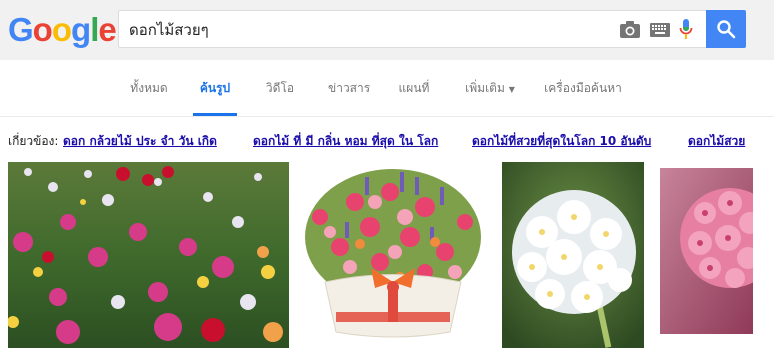 The width and height of the screenshot is (774, 360). I want to click on tab-images: ค้นรูป, so click(215, 88).